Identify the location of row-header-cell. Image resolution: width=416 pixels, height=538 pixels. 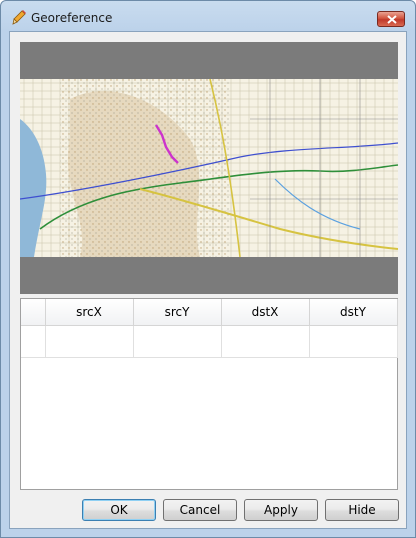
(33, 341).